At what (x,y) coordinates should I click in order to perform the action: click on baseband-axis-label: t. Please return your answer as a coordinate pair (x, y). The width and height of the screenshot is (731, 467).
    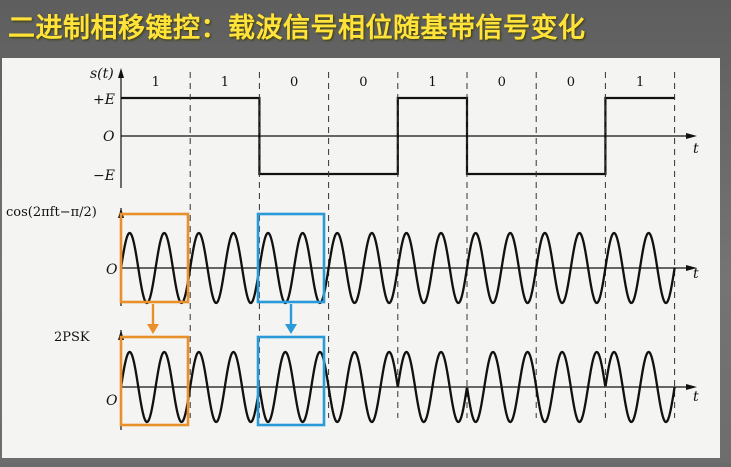
    Looking at the image, I should click on (696, 149).